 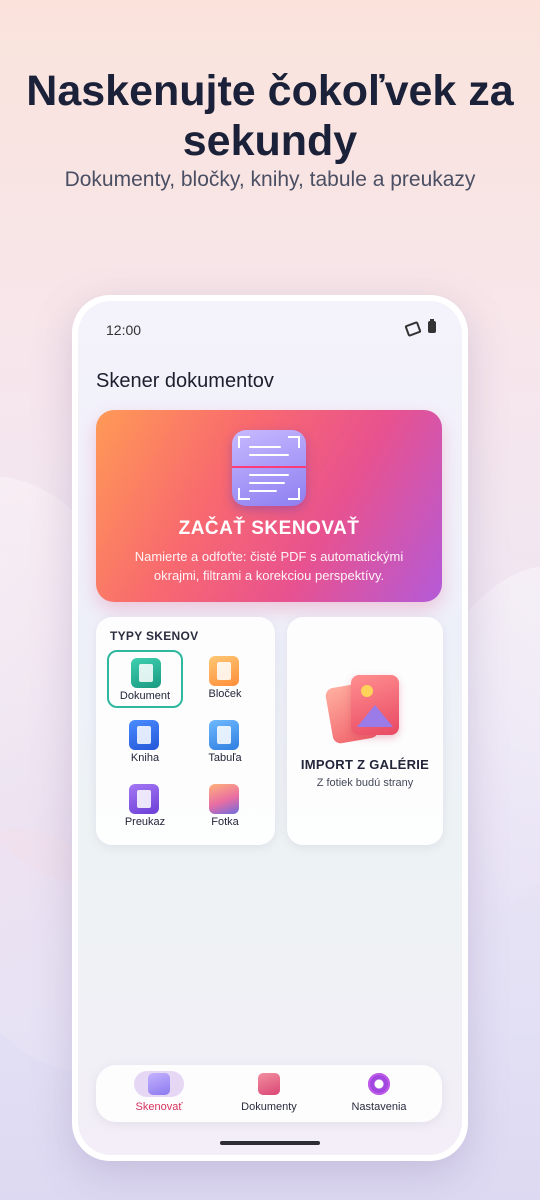 What do you see at coordinates (270, 1143) in the screenshot?
I see `home-indicator` at bounding box center [270, 1143].